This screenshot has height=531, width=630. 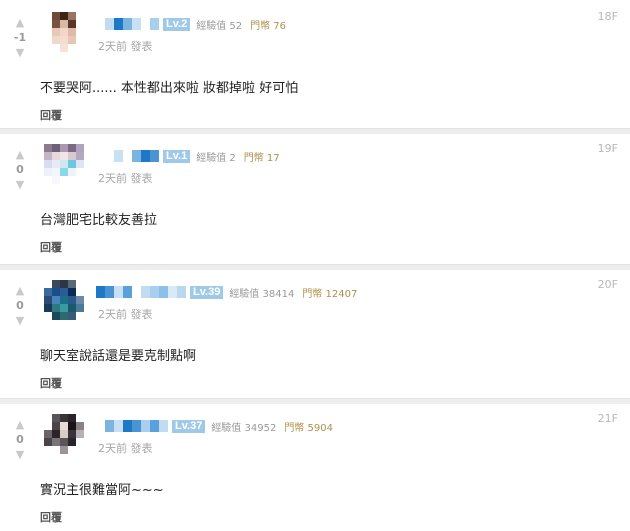 I want to click on vote-column: ▲ 0 ▼, so click(x=20, y=306).